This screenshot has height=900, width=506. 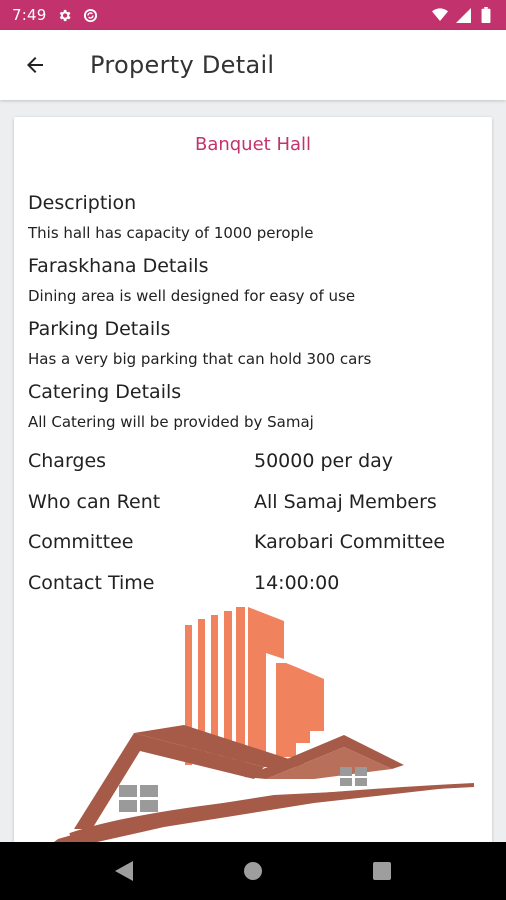 I want to click on detail-label: Who can Rent, so click(x=94, y=501).